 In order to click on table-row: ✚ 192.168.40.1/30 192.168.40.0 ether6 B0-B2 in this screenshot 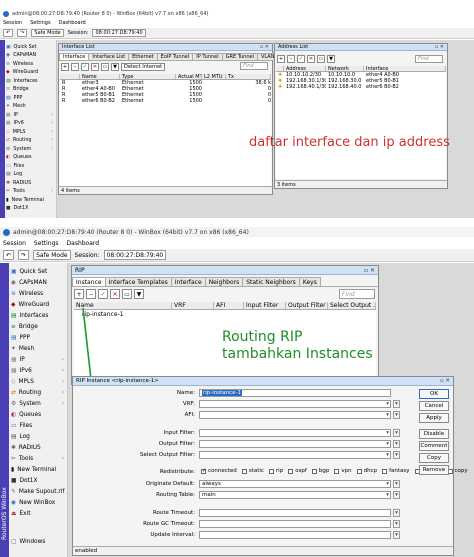, I will do `click(361, 87)`.